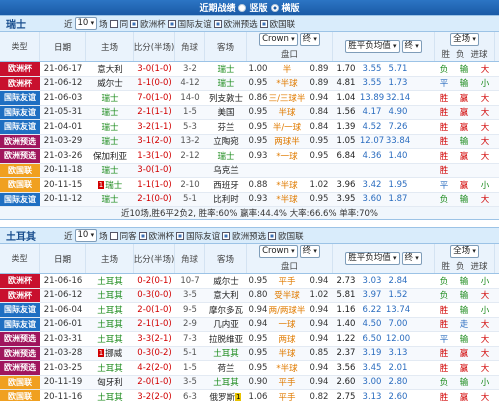 The width and height of the screenshot is (499, 401). What do you see at coordinates (464, 39) in the screenshot?
I see `scope-select: 全场` at bounding box center [464, 39].